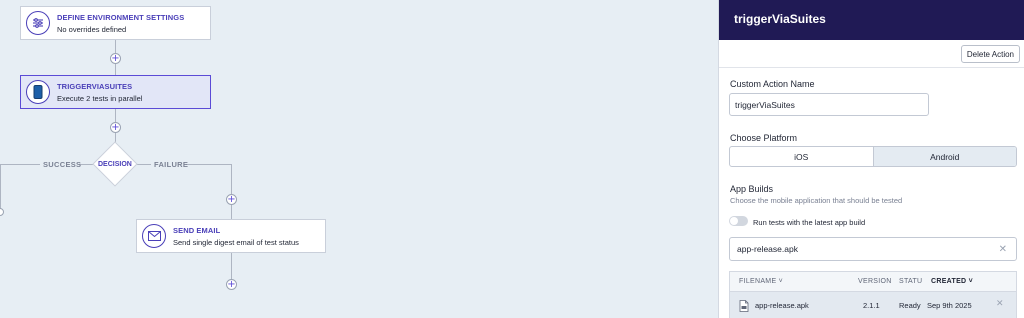 Image resolution: width=1024 pixels, height=318 pixels. Describe the element at coordinates (949, 305) in the screenshot. I see `cell-created: Sep 9th 2025` at that location.